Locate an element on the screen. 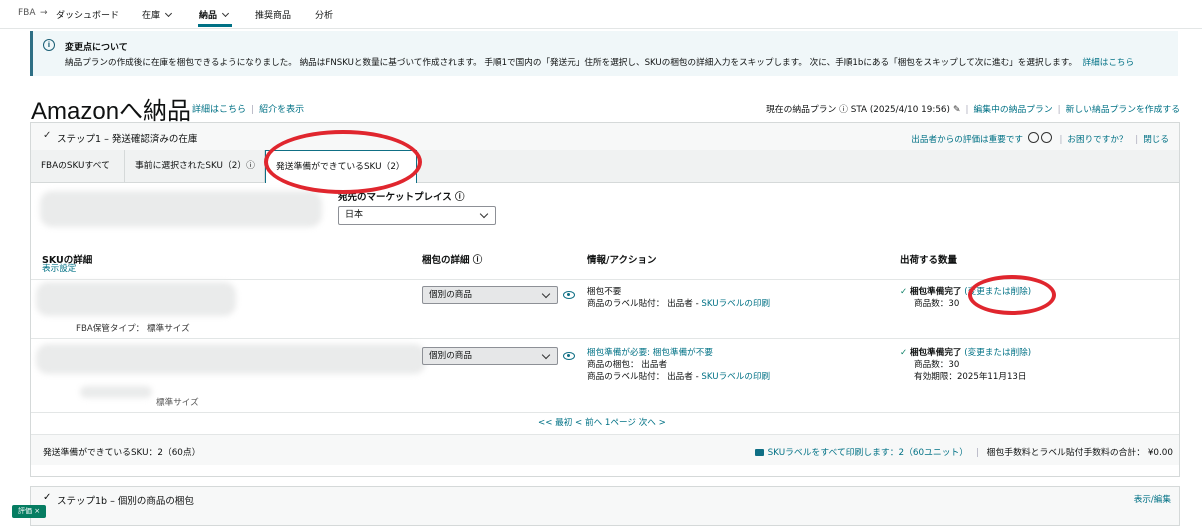 The height and width of the screenshot is (526, 1202). nav-recommendations: 推奨商品 is located at coordinates (273, 14).